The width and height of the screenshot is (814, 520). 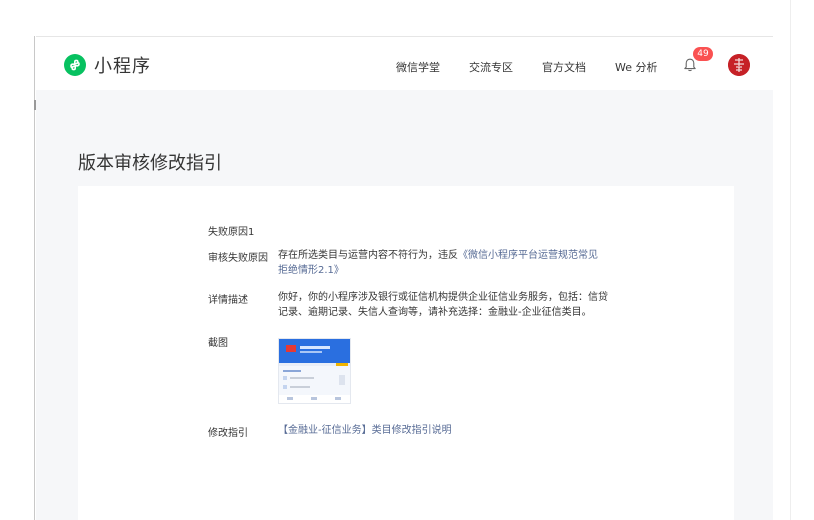 I want to click on rule-link-part1: 《微信小程序平台运营规范常见, so click(x=528, y=255).